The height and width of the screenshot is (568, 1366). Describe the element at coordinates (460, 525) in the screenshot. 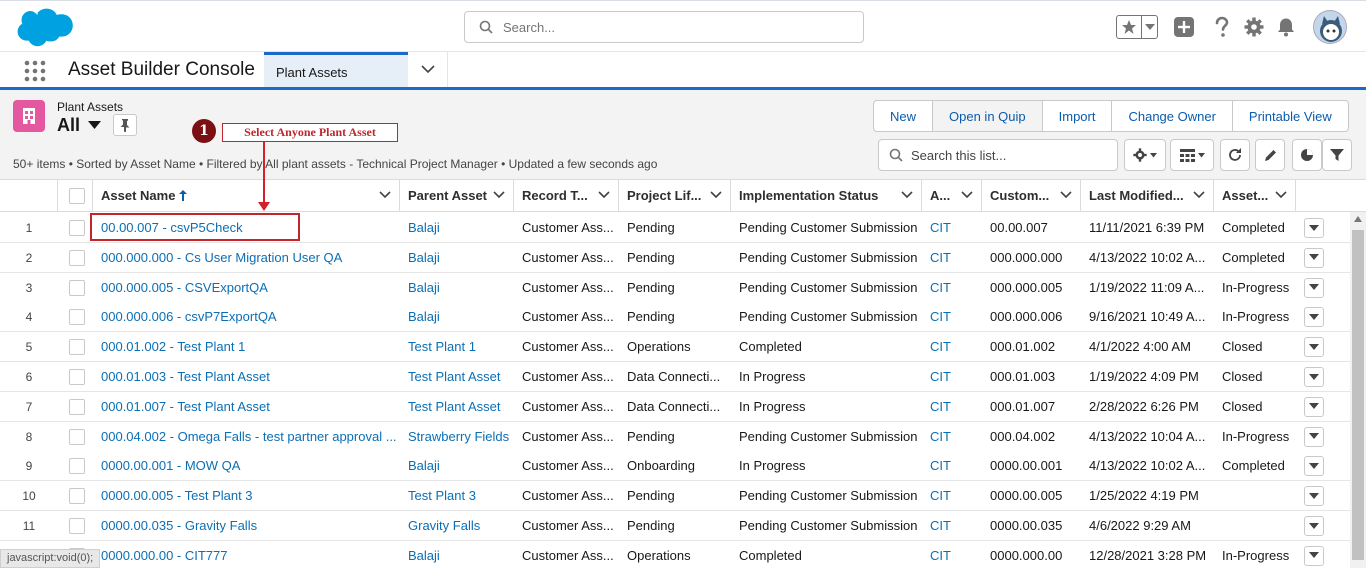

I see `parent-asset-link: Gravity Falls` at that location.